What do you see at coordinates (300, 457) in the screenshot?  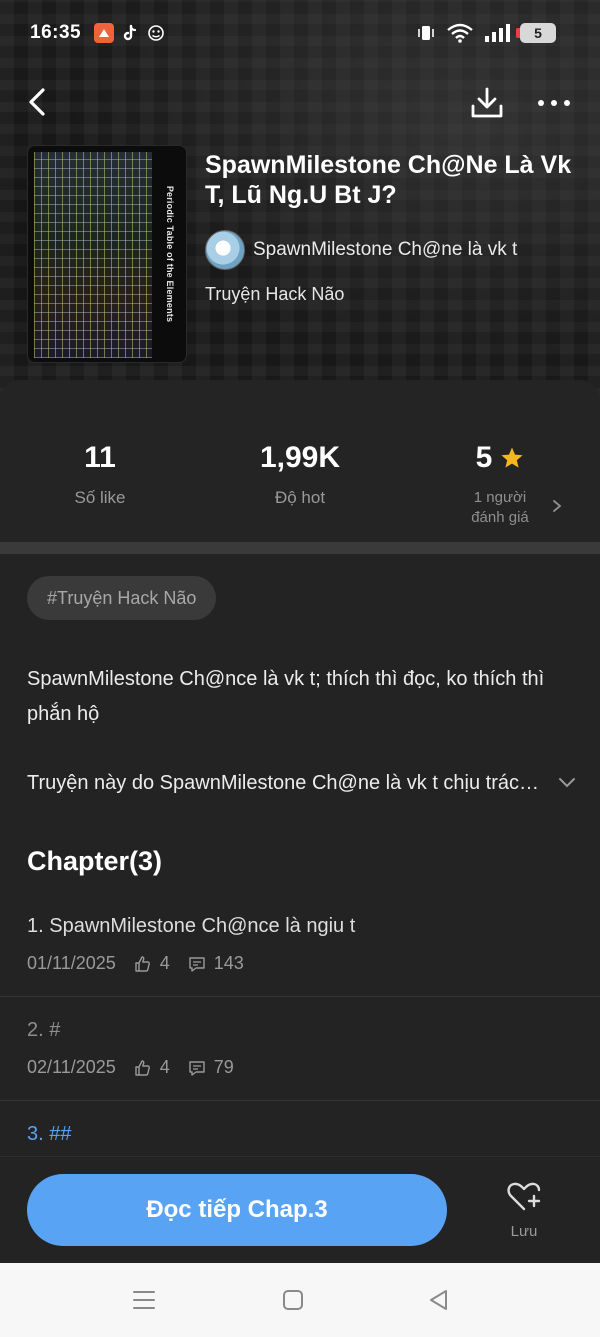 I see `hot-value: 1,99K` at bounding box center [300, 457].